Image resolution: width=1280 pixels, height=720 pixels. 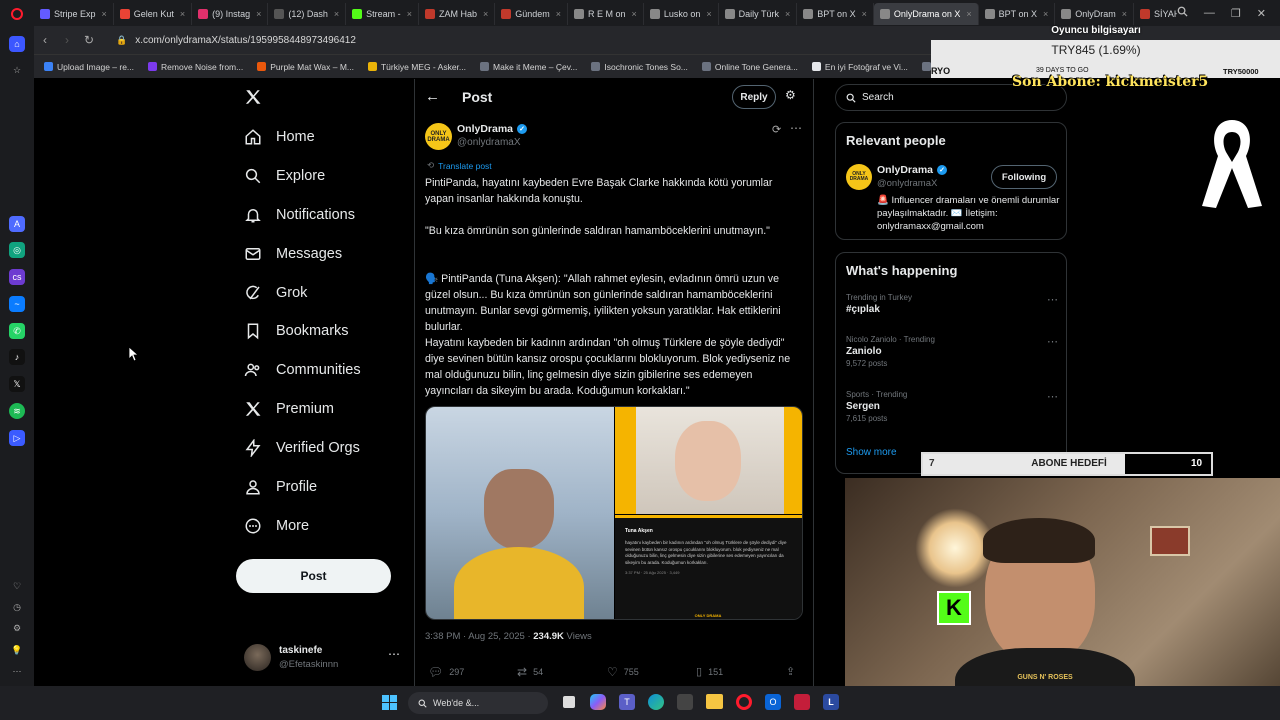 I want to click on back-button: ‹, so click(x=45, y=40).